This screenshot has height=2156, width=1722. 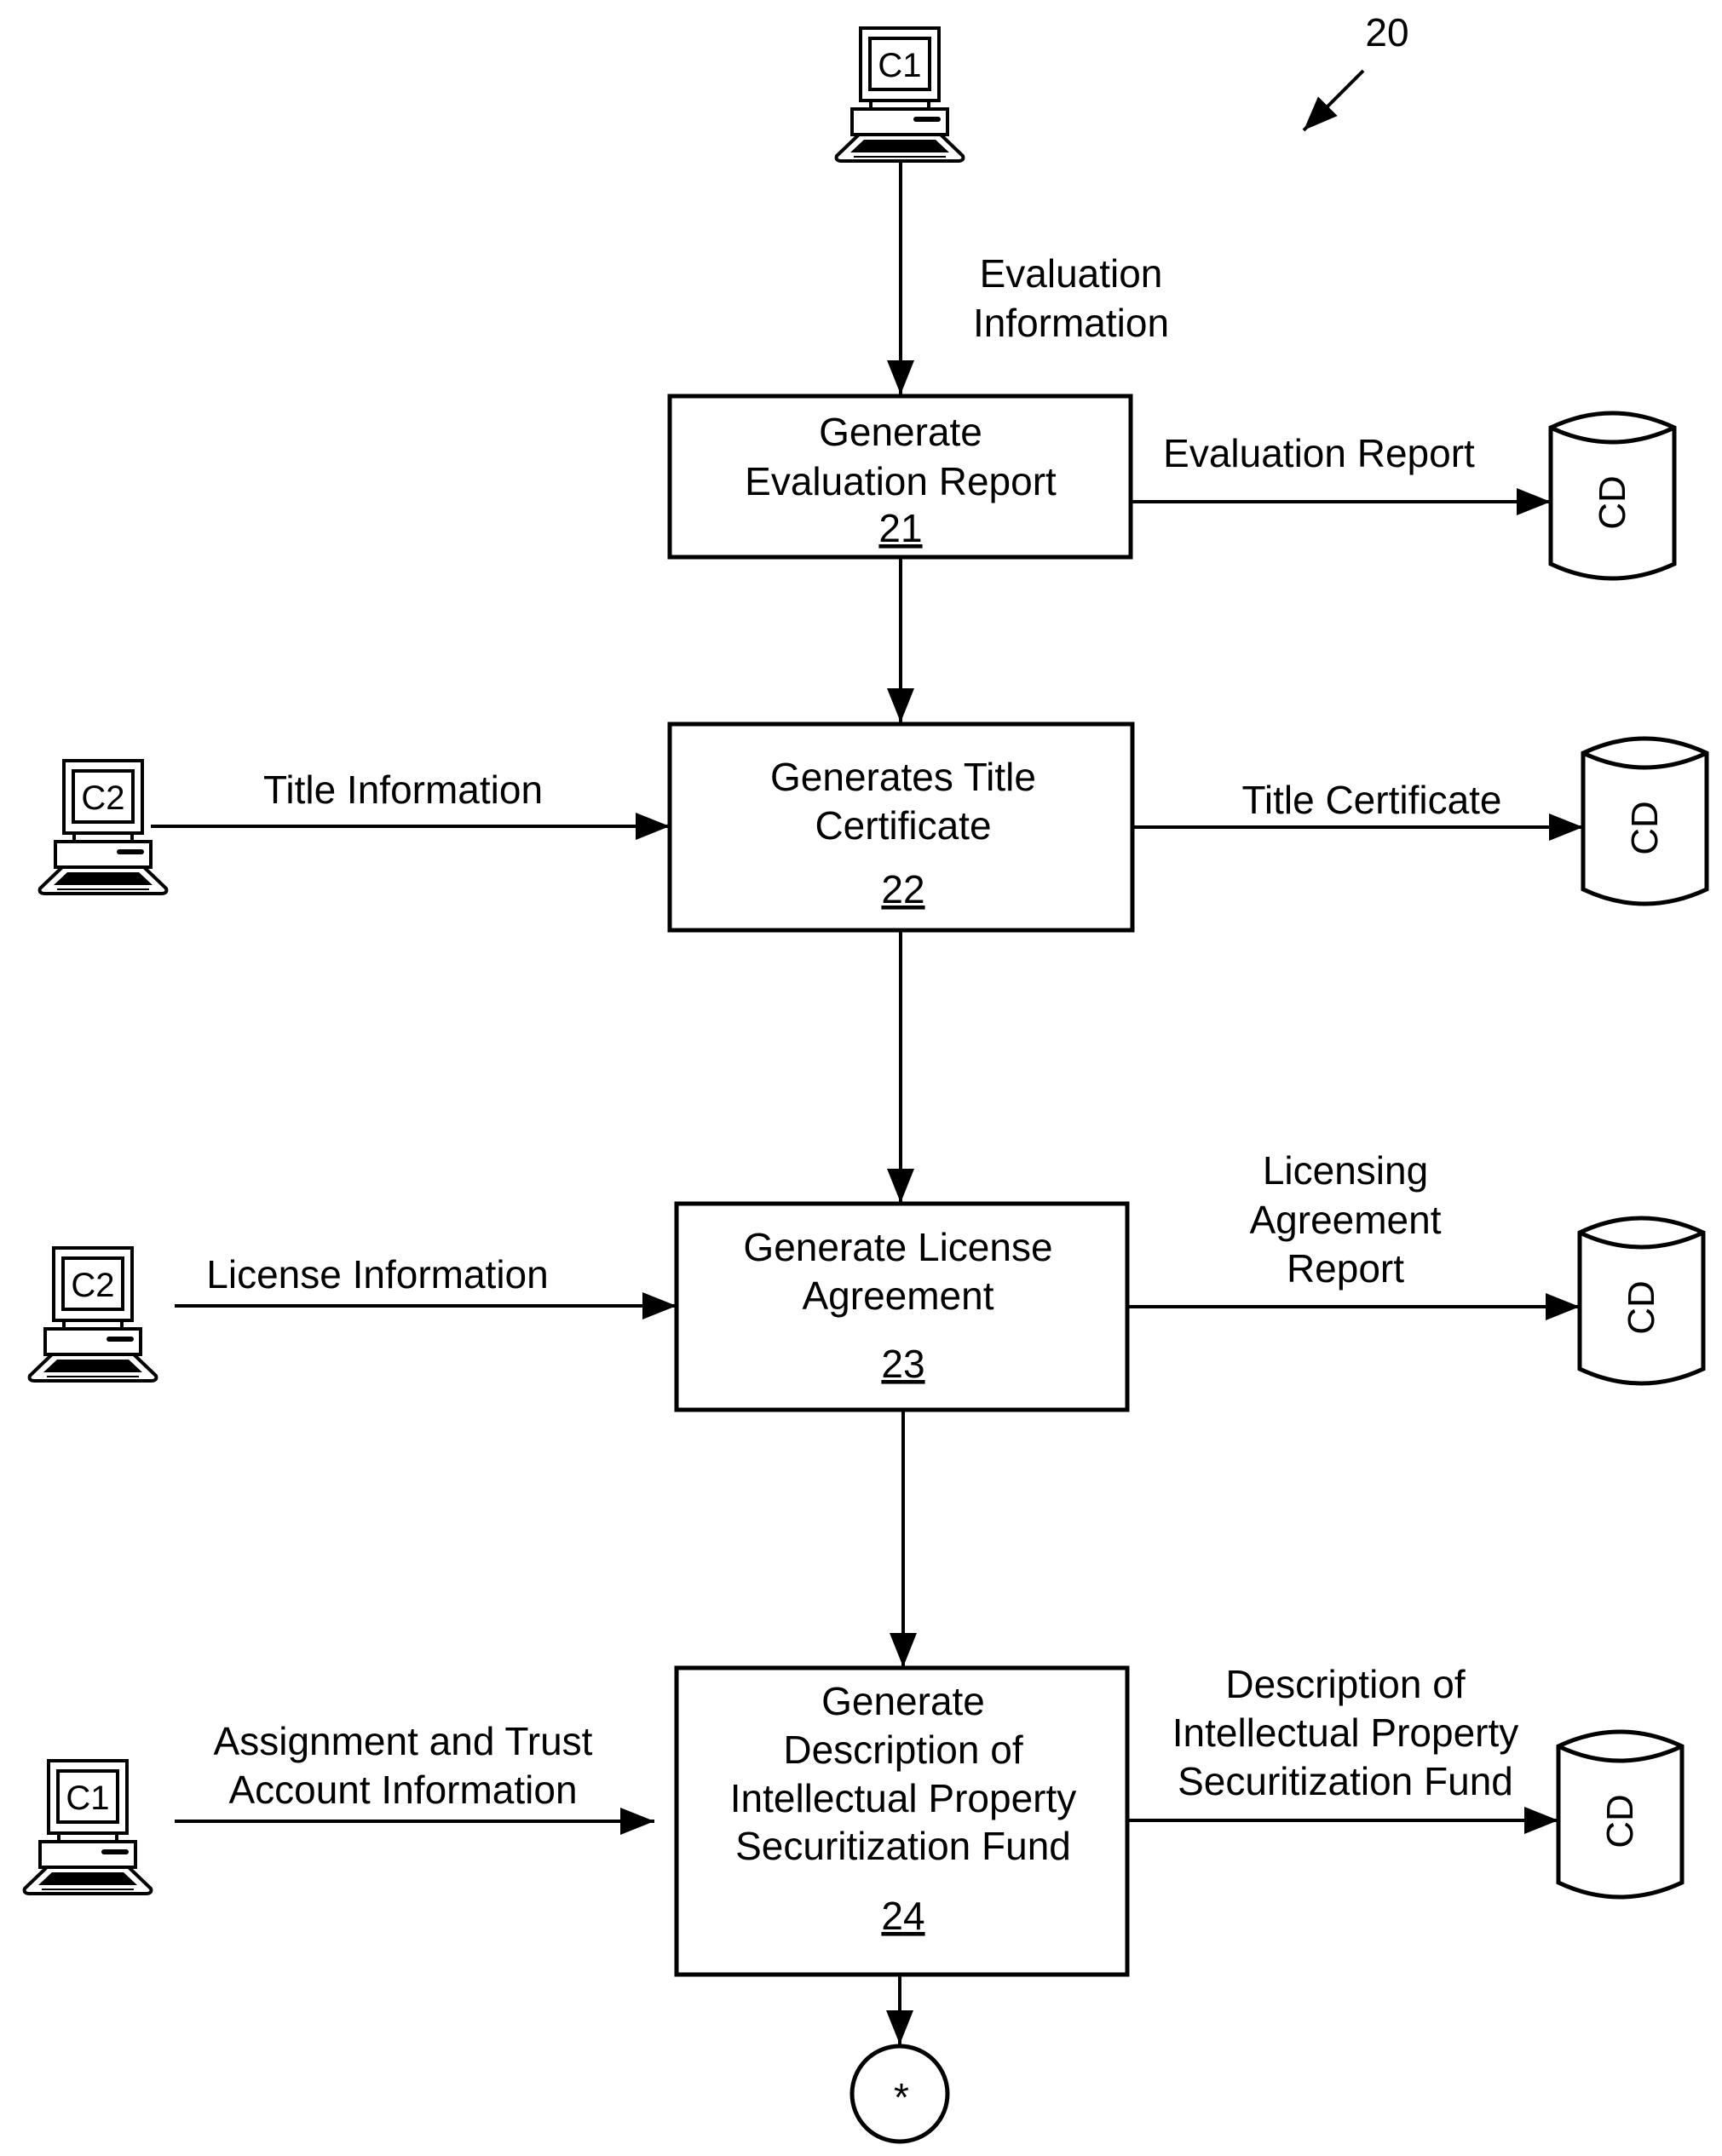 What do you see at coordinates (902, 1916) in the screenshot?
I see `process-24-ref: 24` at bounding box center [902, 1916].